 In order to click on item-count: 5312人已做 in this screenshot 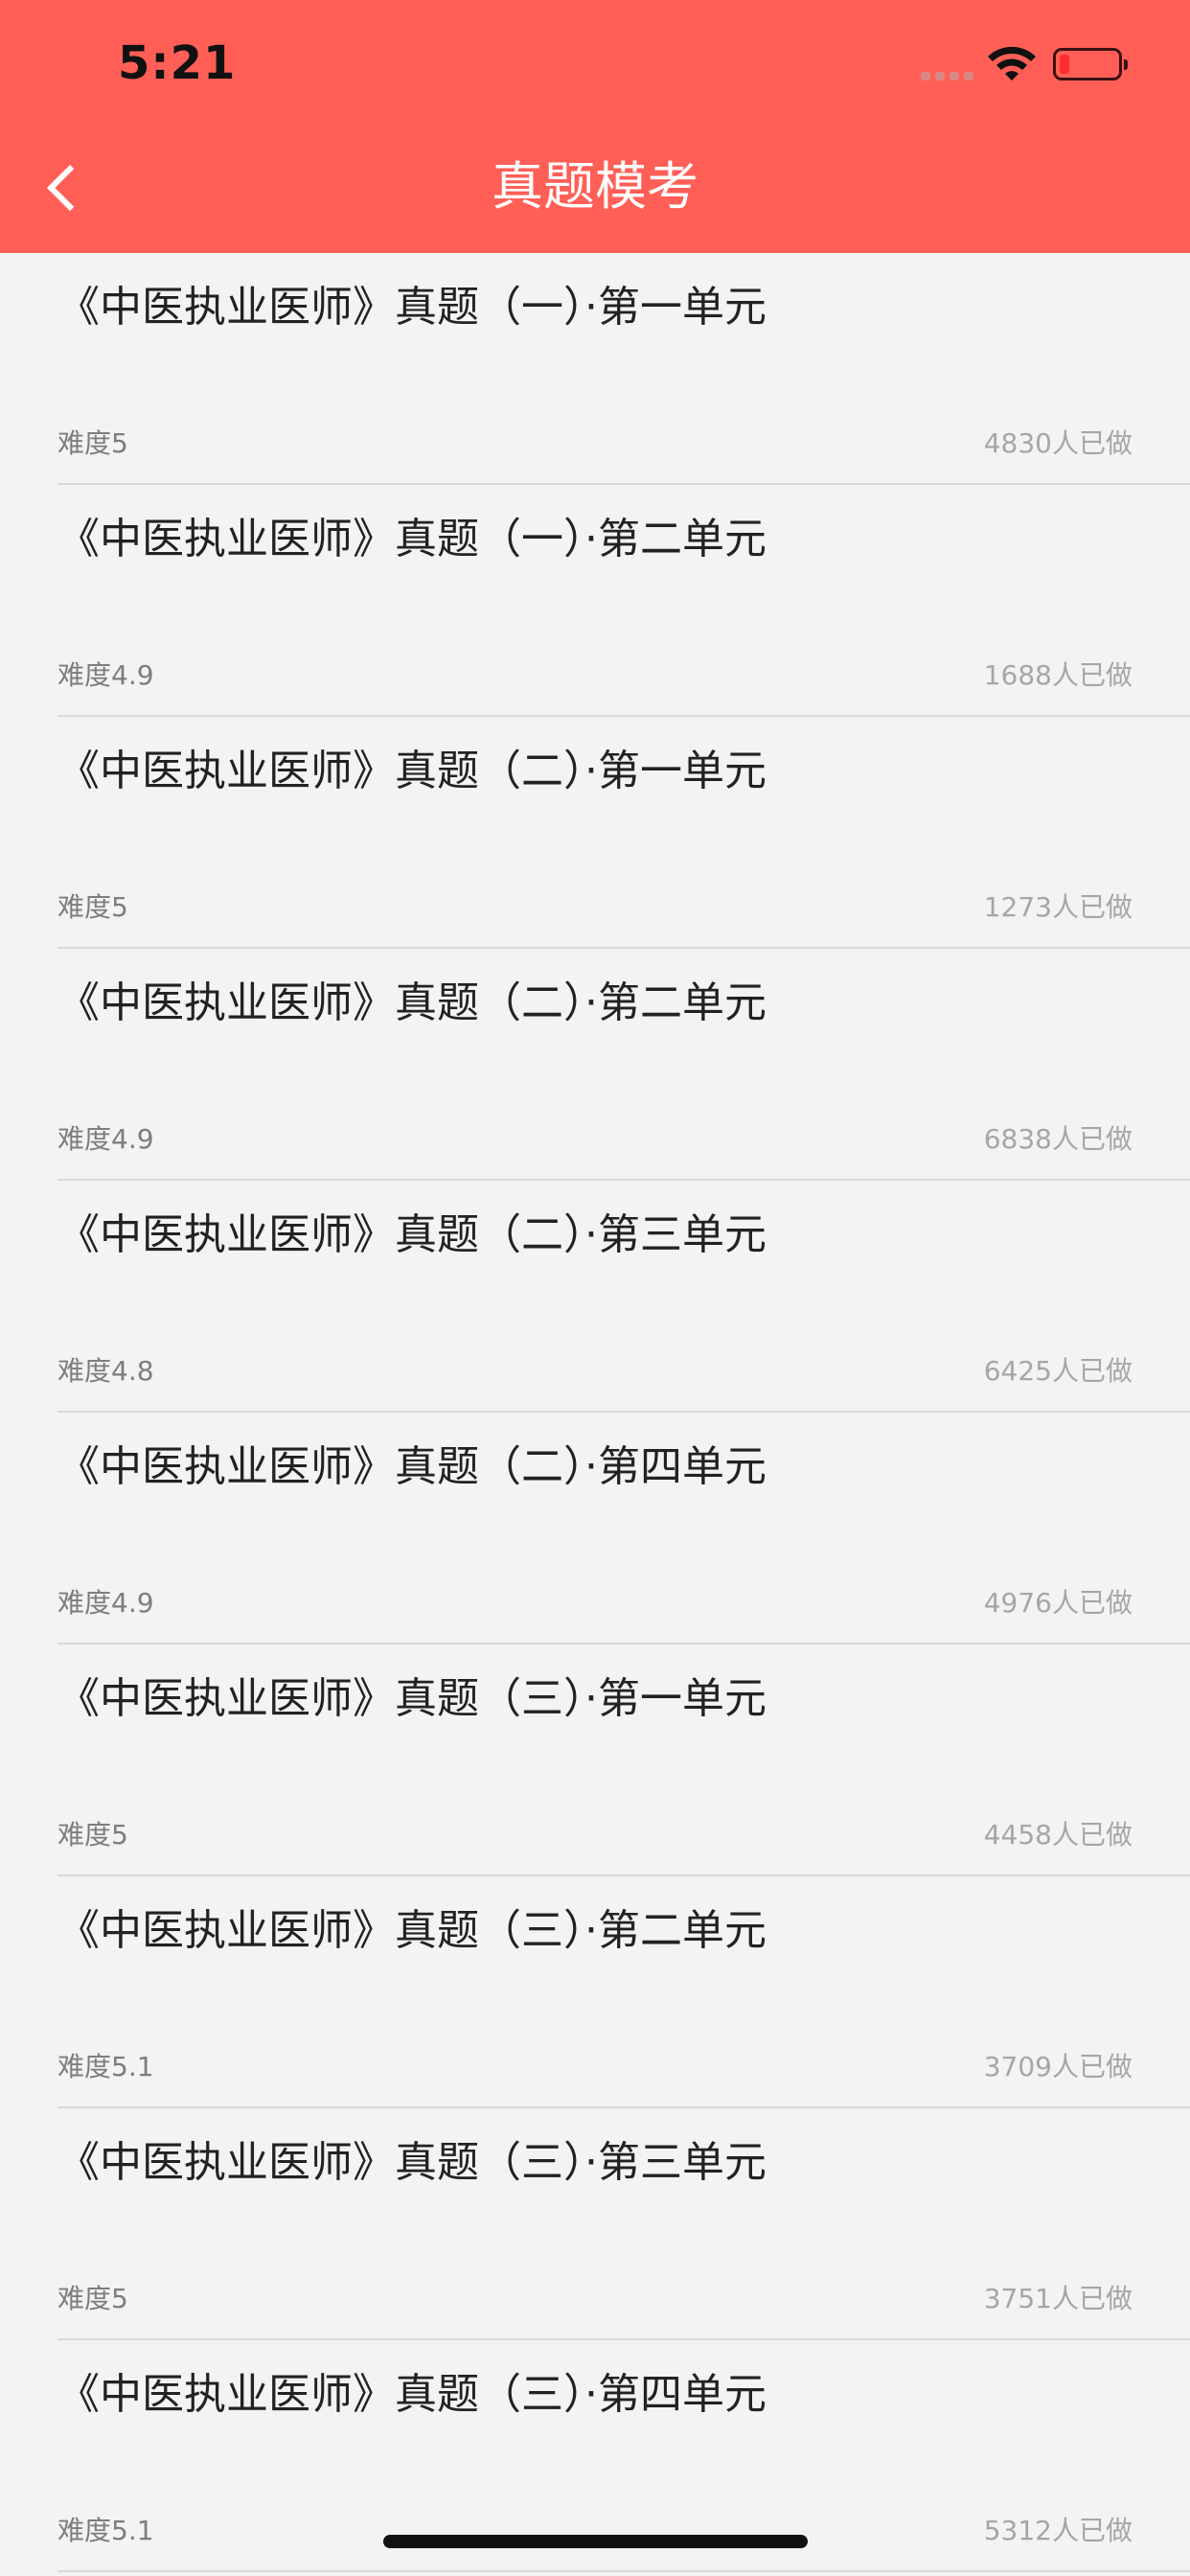, I will do `click(1058, 2530)`.